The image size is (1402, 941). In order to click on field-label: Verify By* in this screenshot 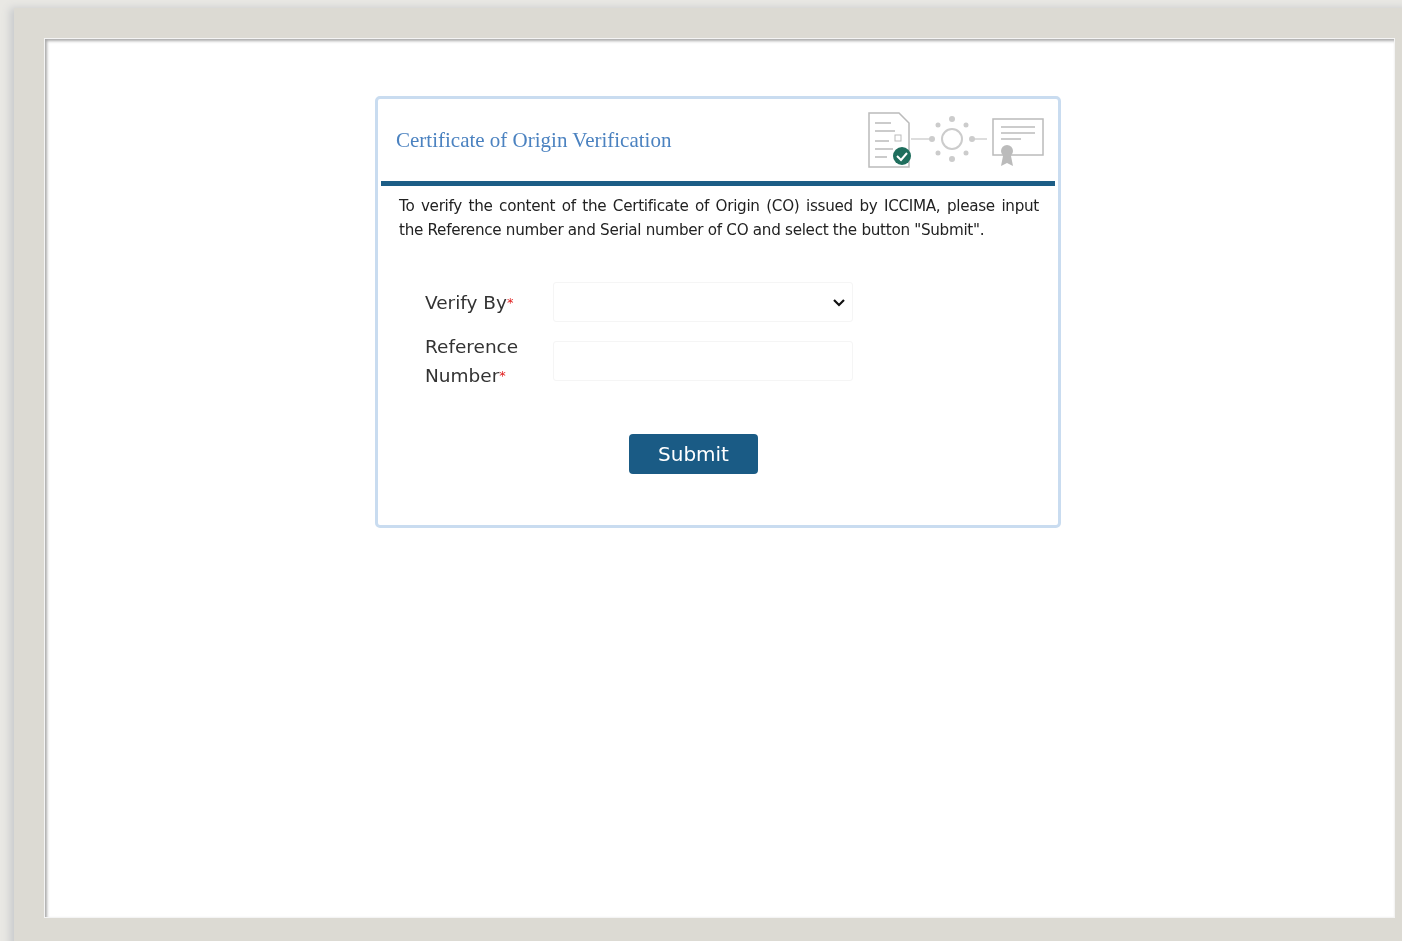, I will do `click(470, 302)`.